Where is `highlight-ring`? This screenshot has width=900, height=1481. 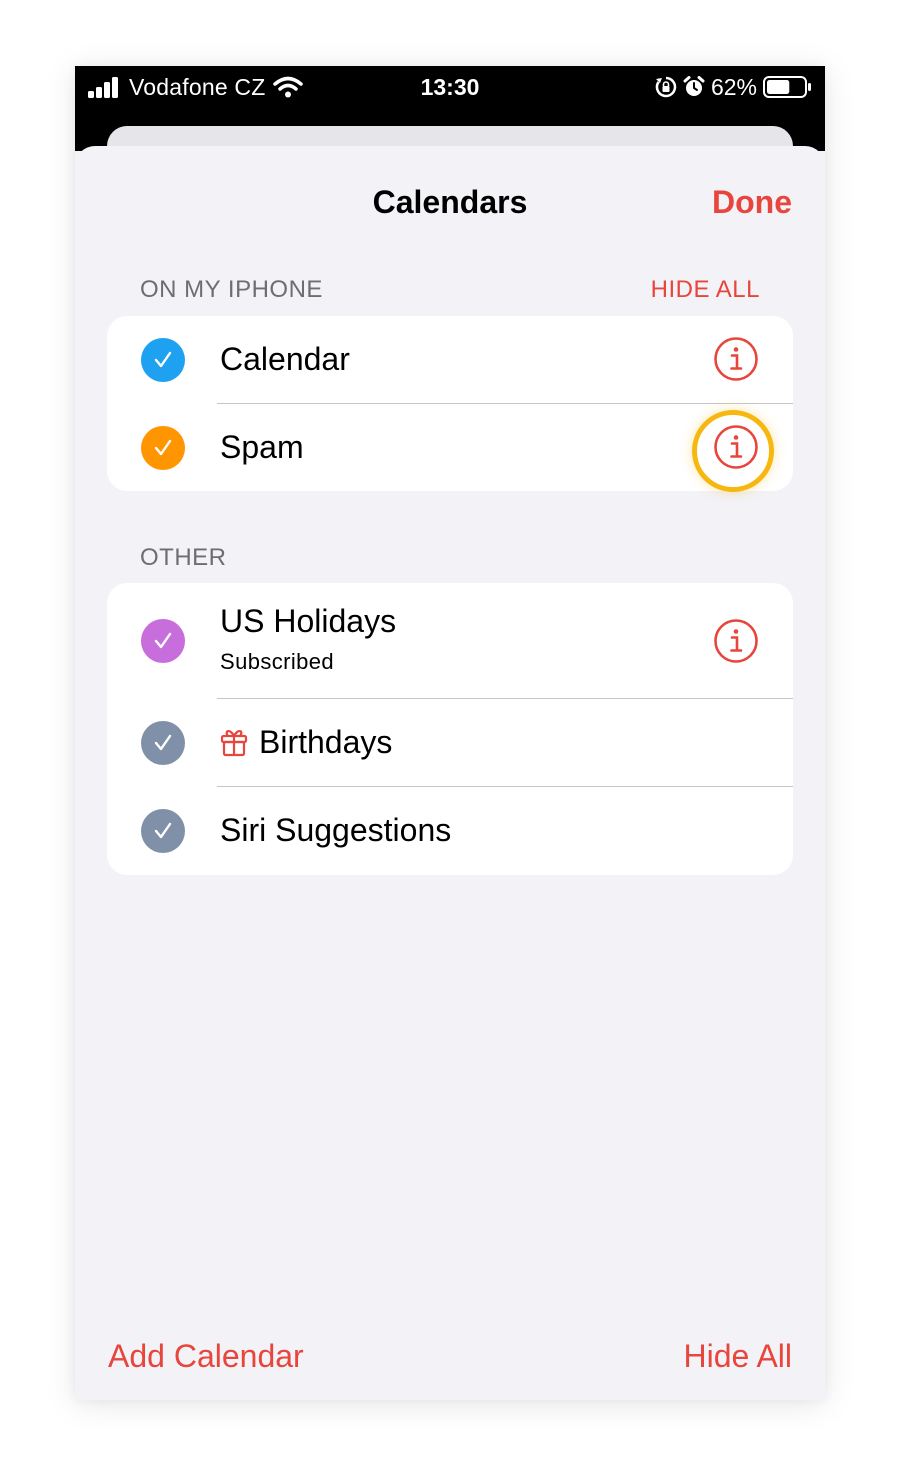 highlight-ring is located at coordinates (733, 451).